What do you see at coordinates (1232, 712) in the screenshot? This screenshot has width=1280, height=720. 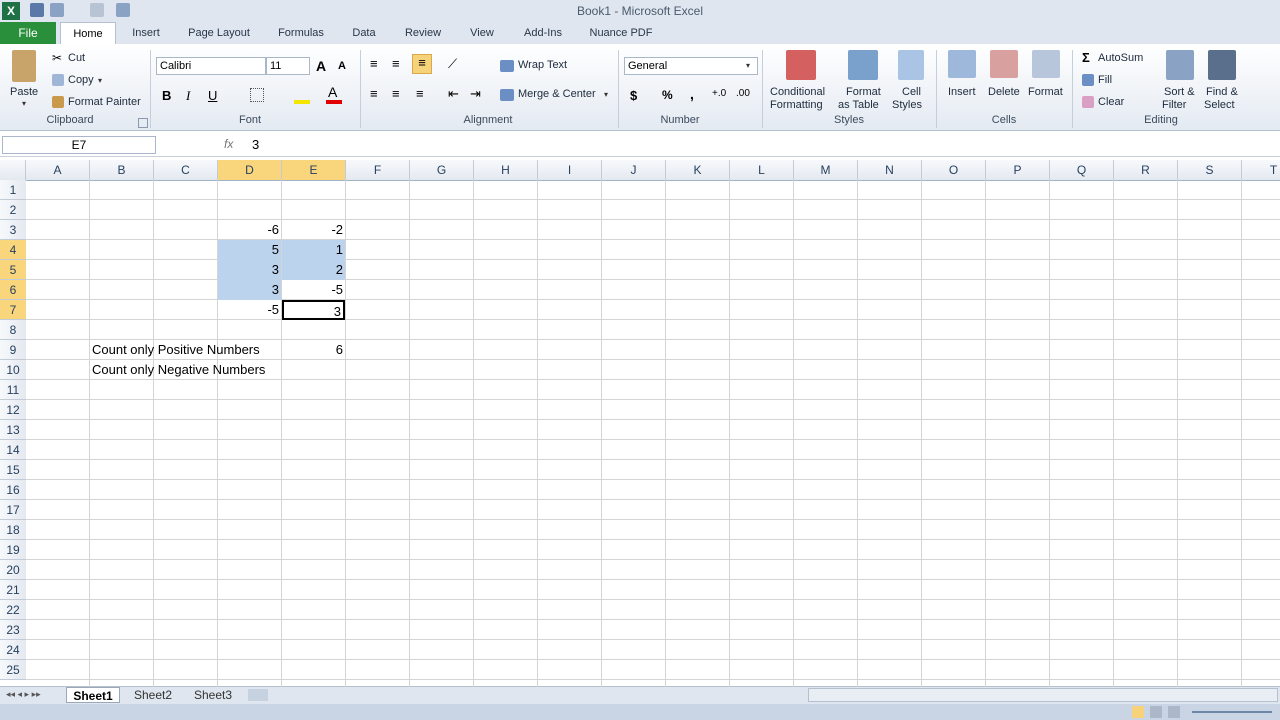 I see `zoom-slider` at bounding box center [1232, 712].